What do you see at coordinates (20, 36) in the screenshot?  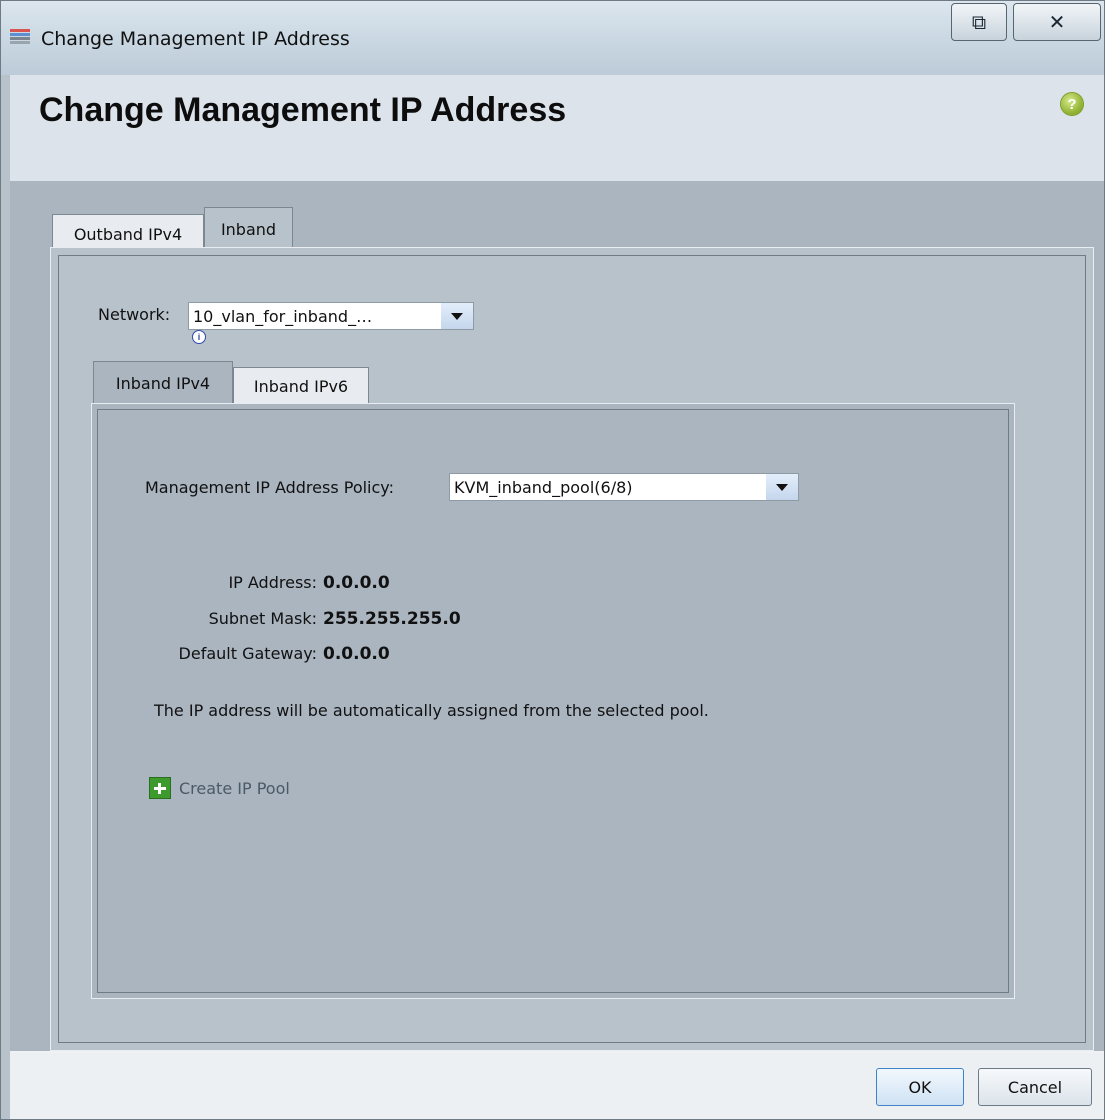 I see `app-window-icon` at bounding box center [20, 36].